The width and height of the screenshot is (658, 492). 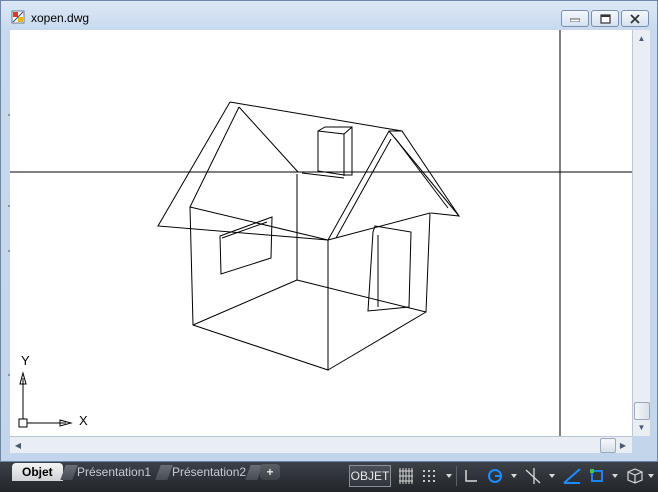 I want to click on scroll-up-arrow-icon: ▲, so click(x=641, y=38).